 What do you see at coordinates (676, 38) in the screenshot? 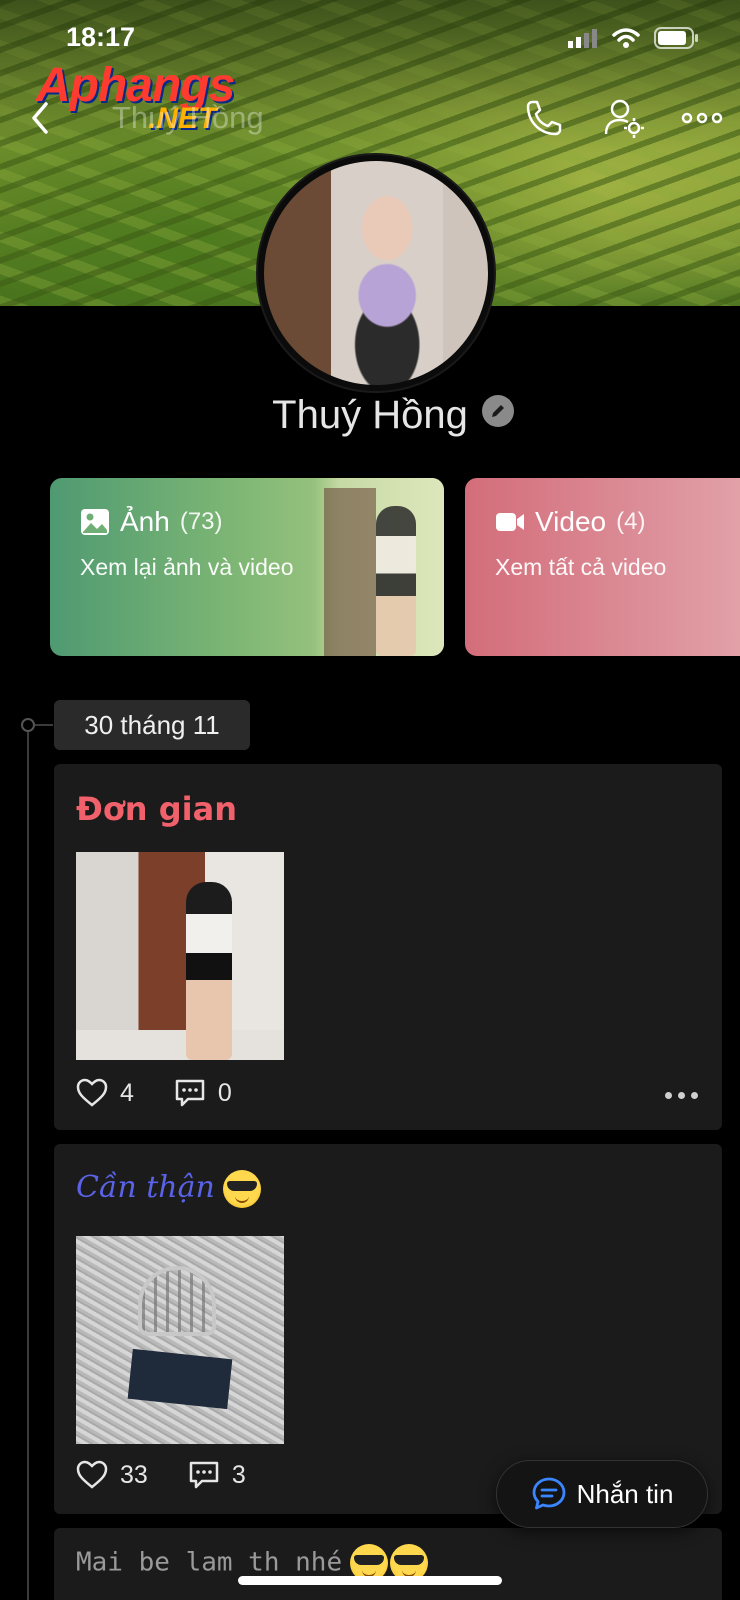
I see `battery-icon` at bounding box center [676, 38].